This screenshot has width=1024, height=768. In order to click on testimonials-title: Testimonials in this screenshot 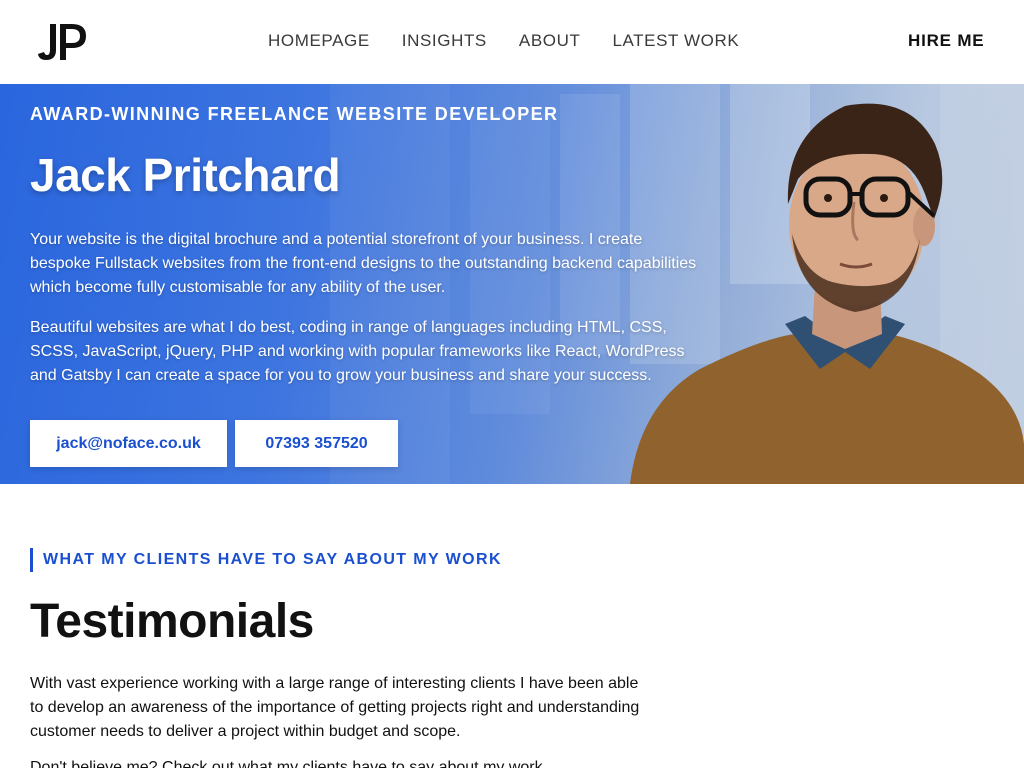, I will do `click(172, 621)`.